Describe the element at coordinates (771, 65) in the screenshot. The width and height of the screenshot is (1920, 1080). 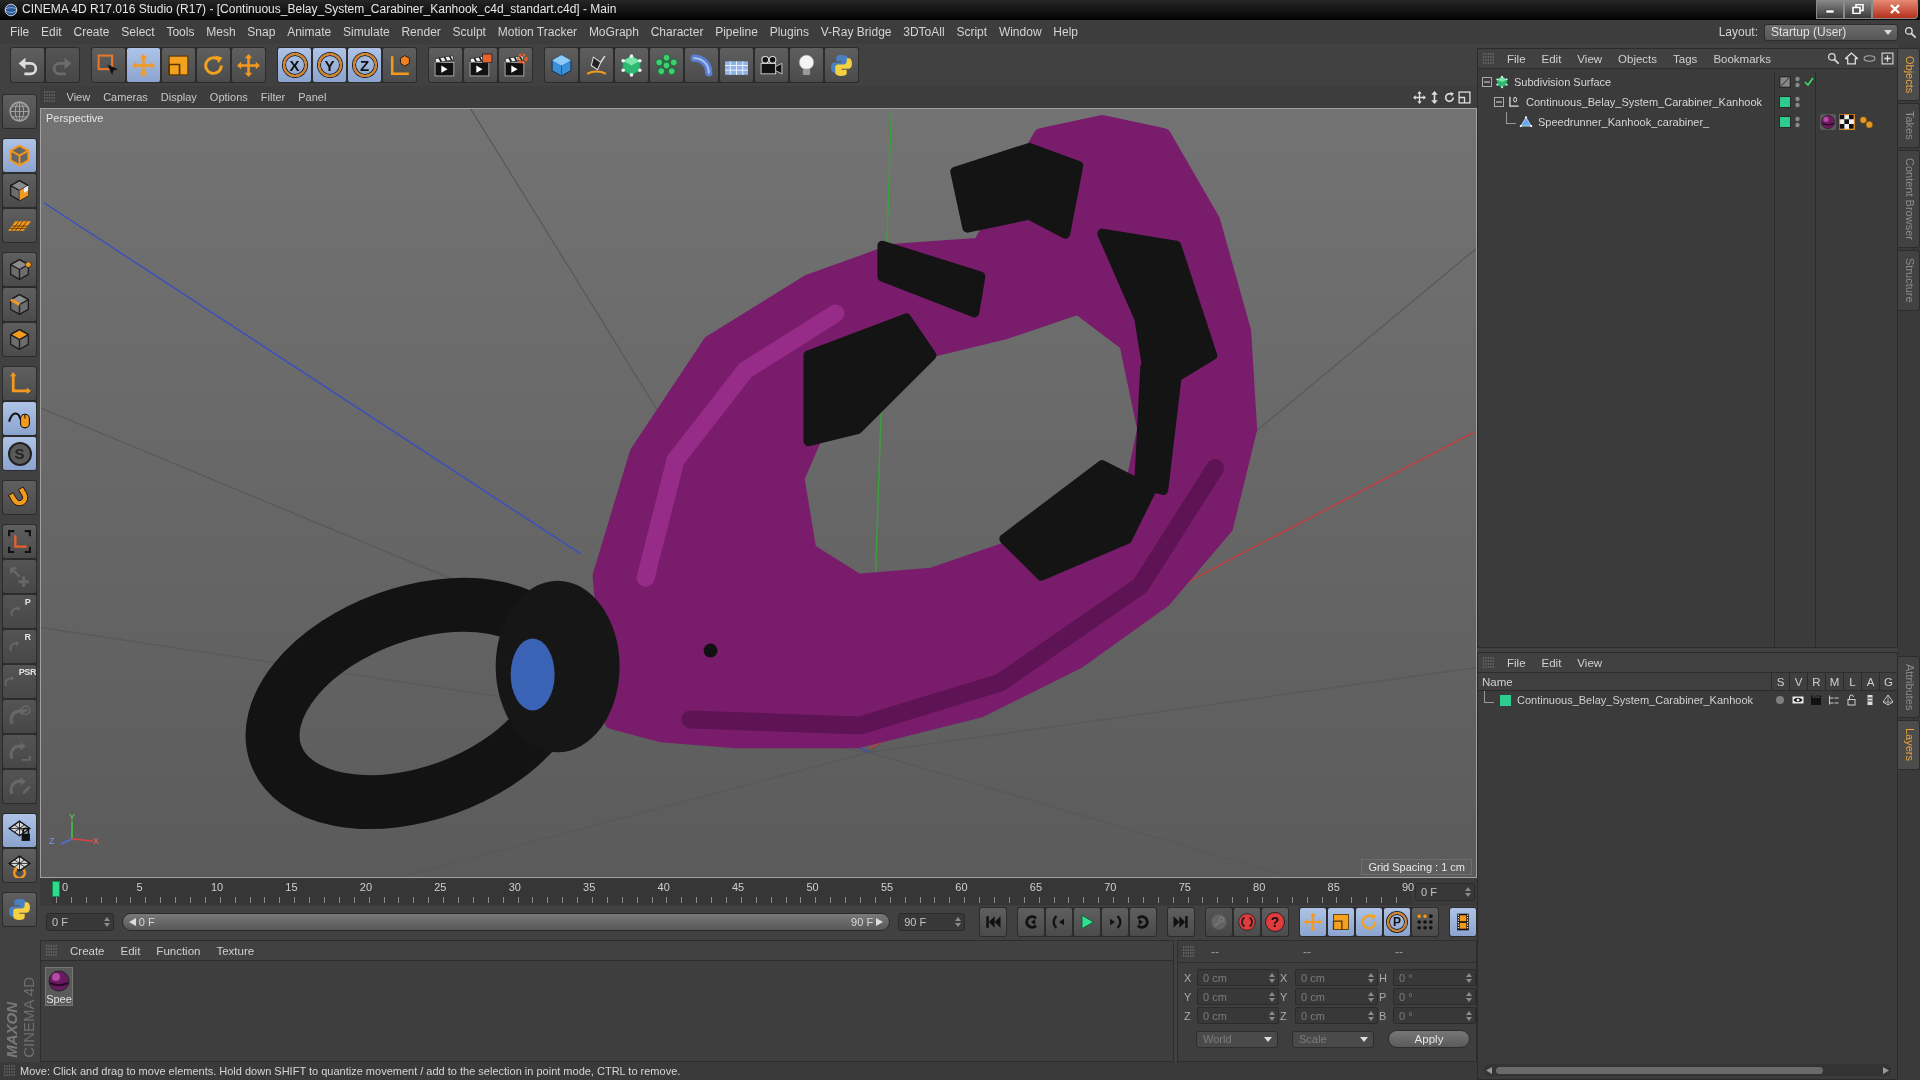
I see `camera-button` at that location.